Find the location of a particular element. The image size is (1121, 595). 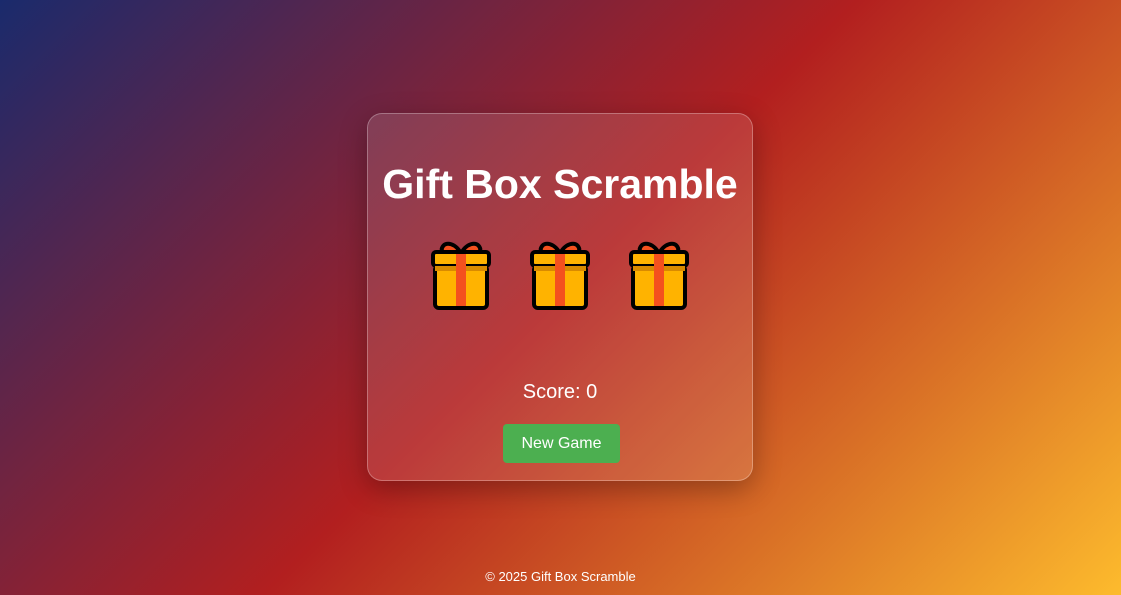

new-game-button: New Game is located at coordinates (561, 443).